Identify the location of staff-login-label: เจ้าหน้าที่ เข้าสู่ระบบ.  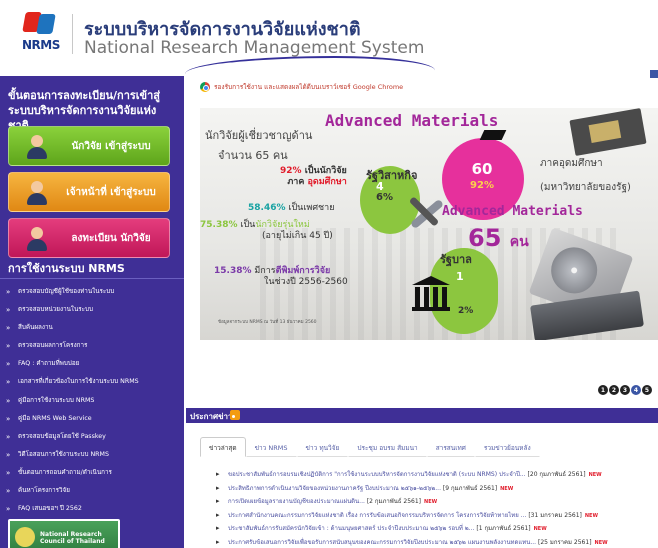
(111, 192).